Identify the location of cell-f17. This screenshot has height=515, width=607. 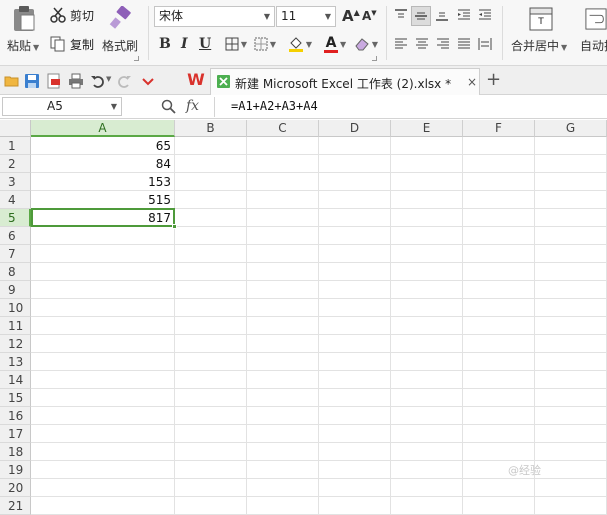
(499, 434).